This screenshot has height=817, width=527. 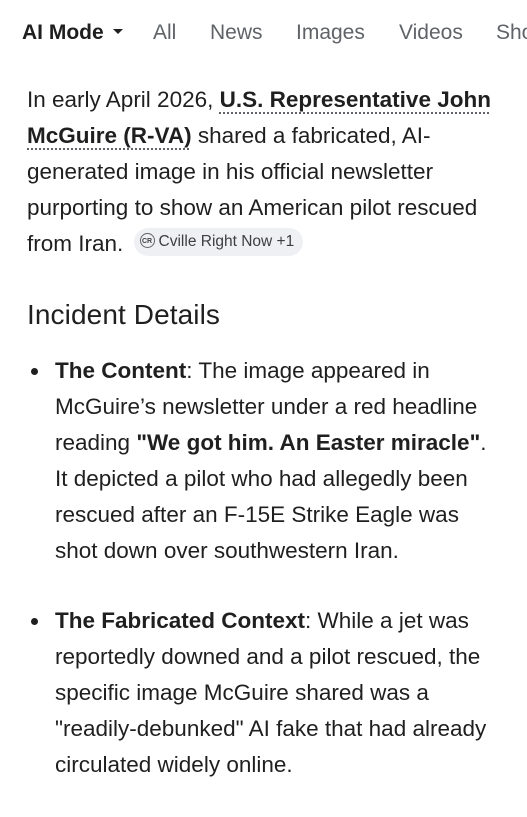 I want to click on list-item-quote: "We got him. An Easter miracle", so click(x=308, y=442).